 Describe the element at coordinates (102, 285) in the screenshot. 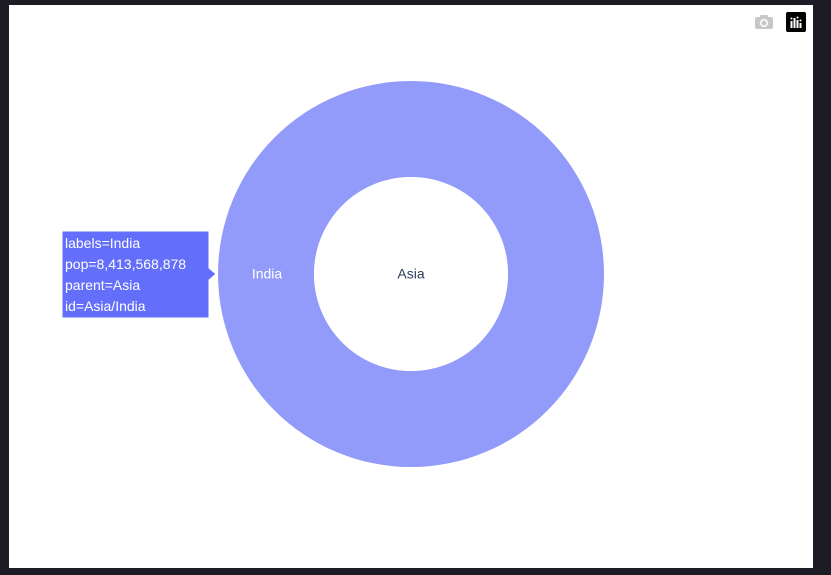

I see `tooltip-line-parent: parent=Asia` at that location.